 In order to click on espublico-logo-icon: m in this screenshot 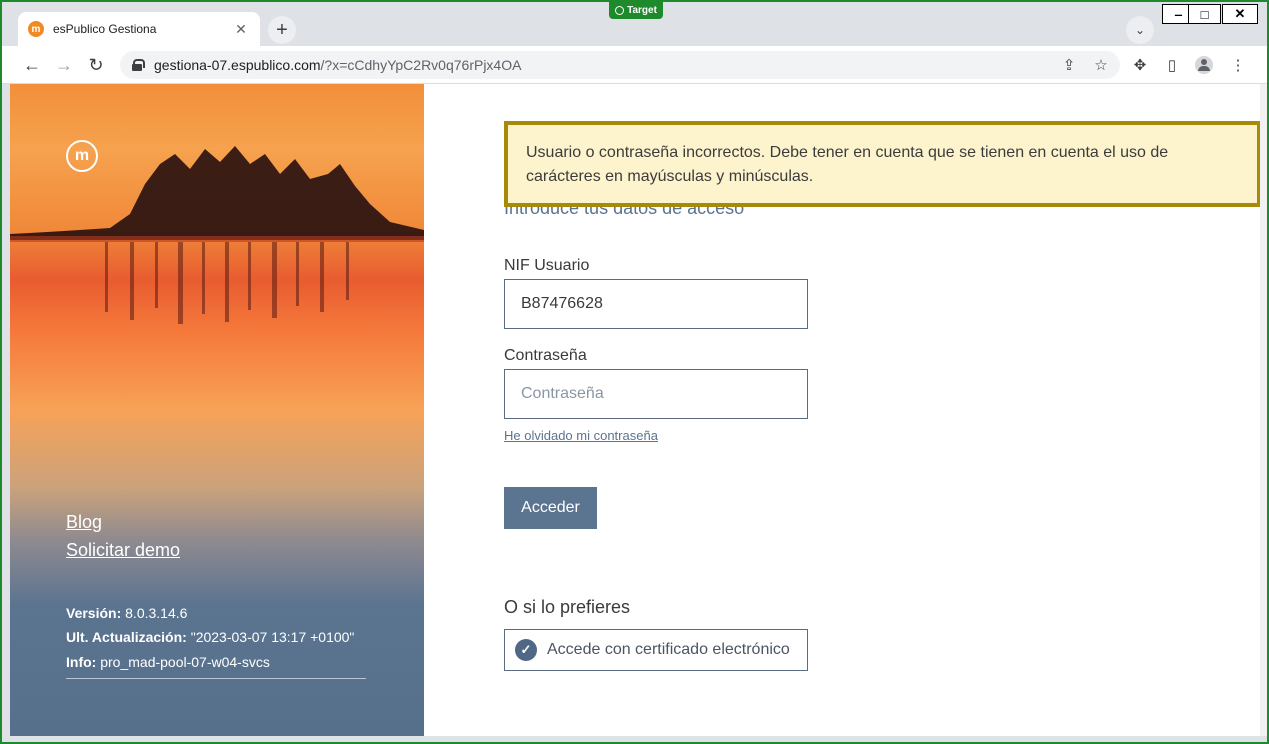, I will do `click(82, 156)`.